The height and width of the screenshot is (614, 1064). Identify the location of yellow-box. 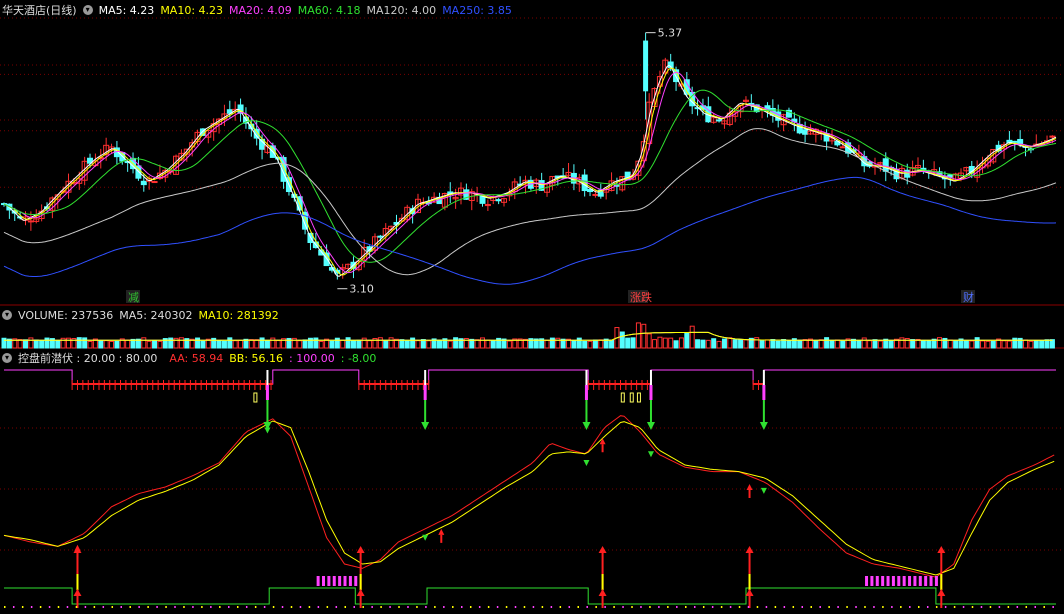
(622, 397).